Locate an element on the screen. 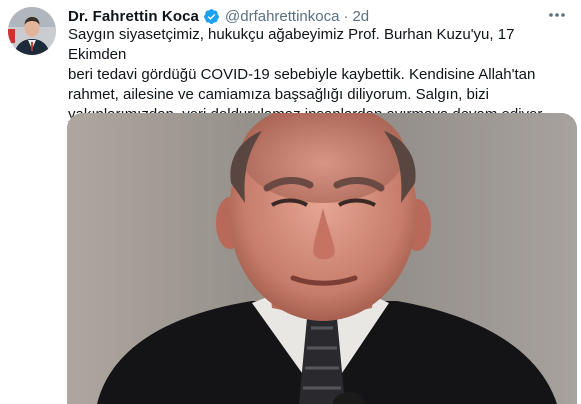  avatar-image is located at coordinates (32, 31).